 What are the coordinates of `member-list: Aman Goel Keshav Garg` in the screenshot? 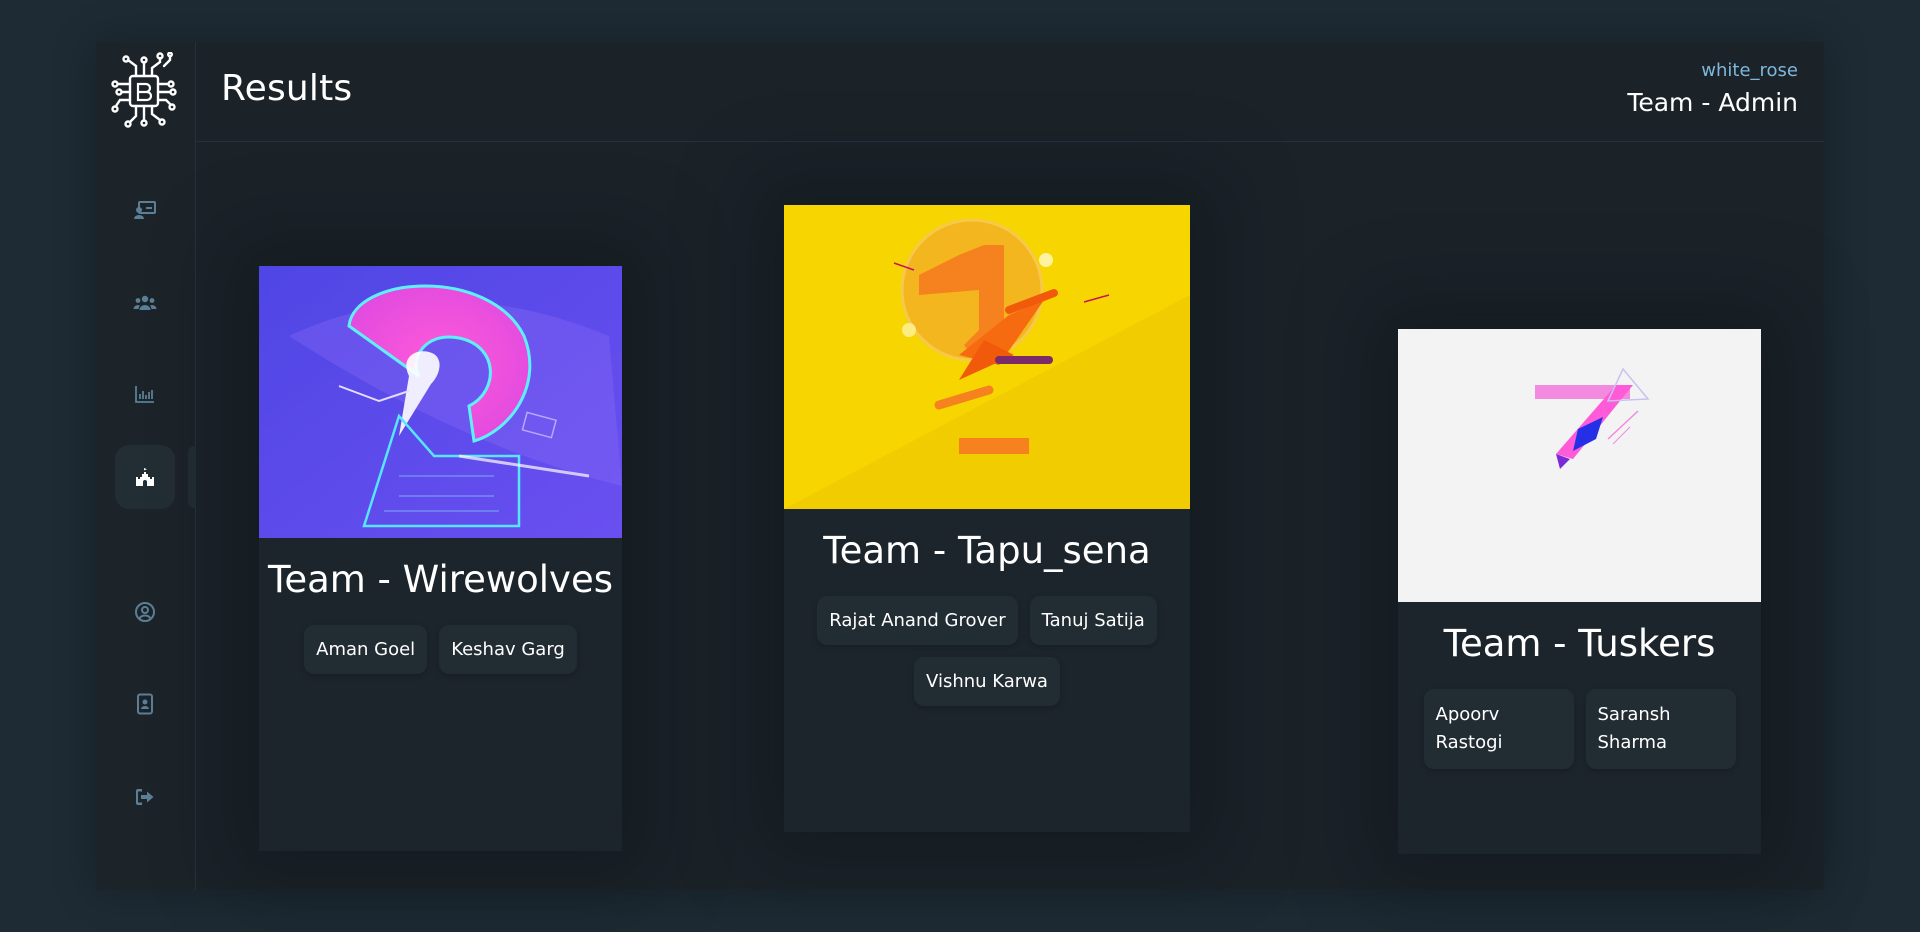 It's located at (440, 649).